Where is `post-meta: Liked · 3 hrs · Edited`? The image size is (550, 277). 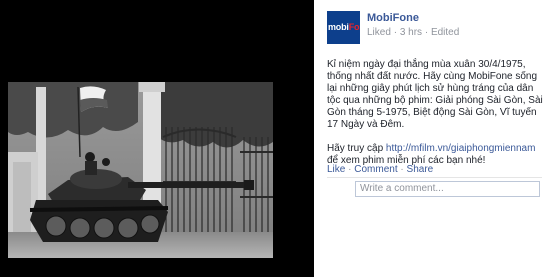
post-meta: Liked · 3 hrs · Edited is located at coordinates (413, 32).